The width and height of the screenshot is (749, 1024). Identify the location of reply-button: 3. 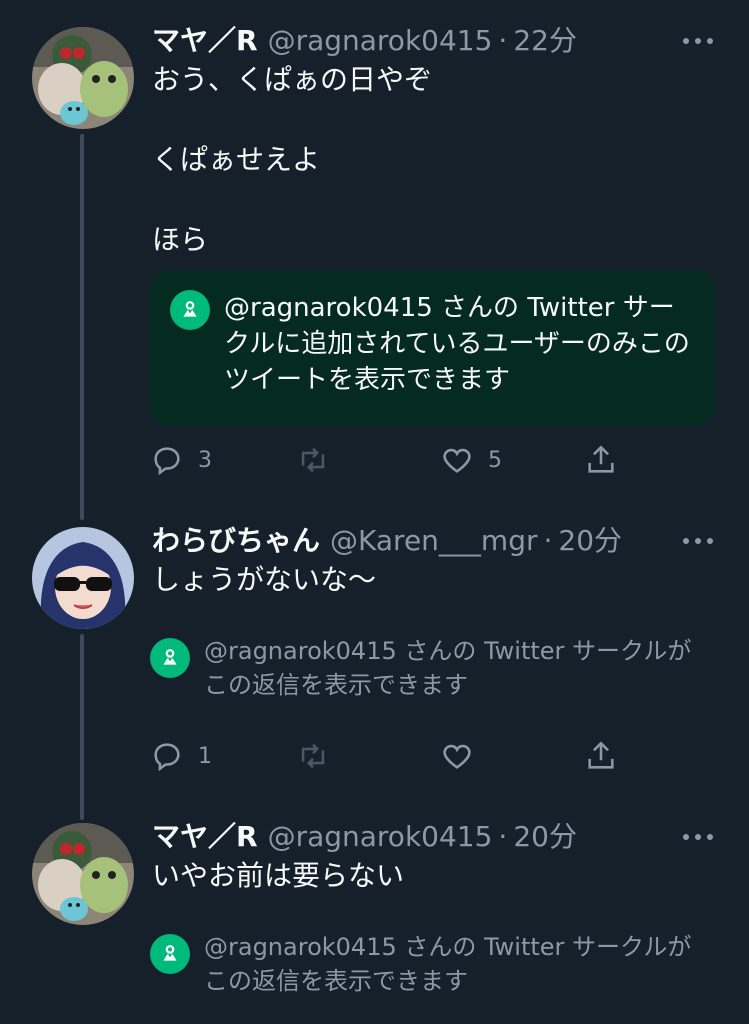
(181, 460).